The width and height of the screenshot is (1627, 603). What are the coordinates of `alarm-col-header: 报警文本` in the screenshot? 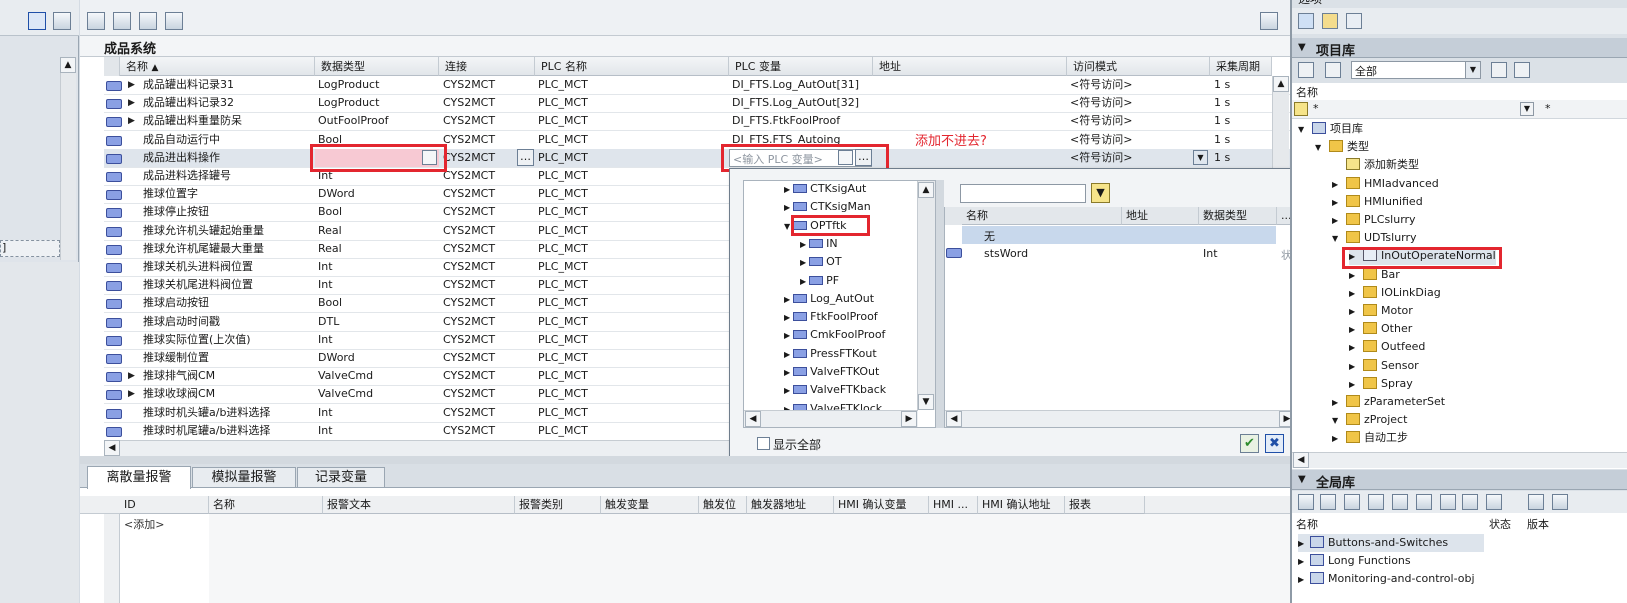 It's located at (419, 505).